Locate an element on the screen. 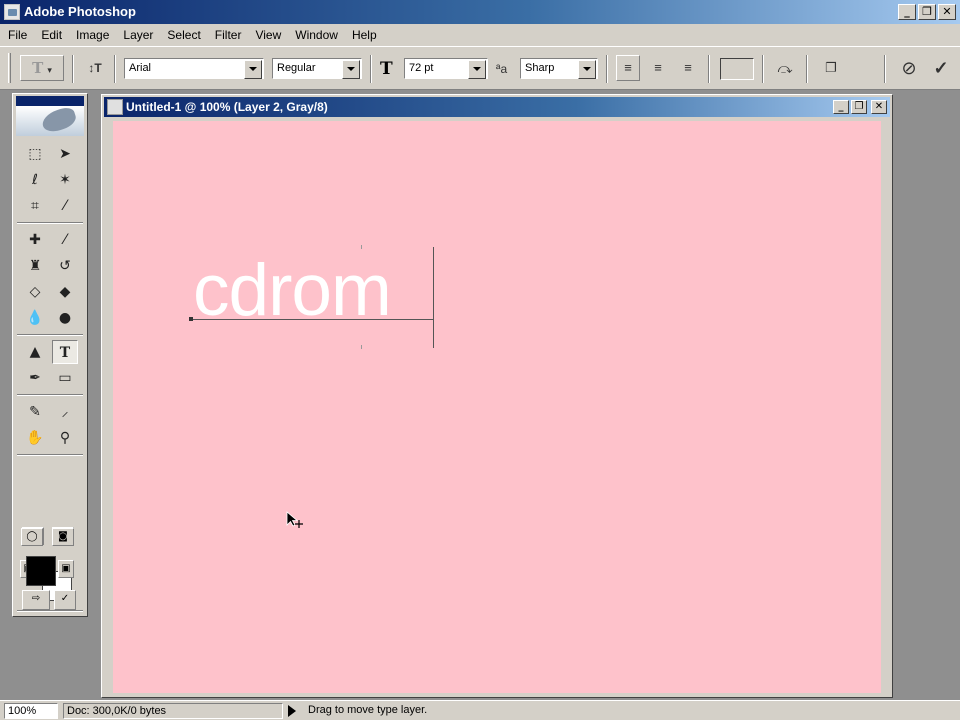 The width and height of the screenshot is (960, 720). validate-button: ✓ is located at coordinates (65, 600).